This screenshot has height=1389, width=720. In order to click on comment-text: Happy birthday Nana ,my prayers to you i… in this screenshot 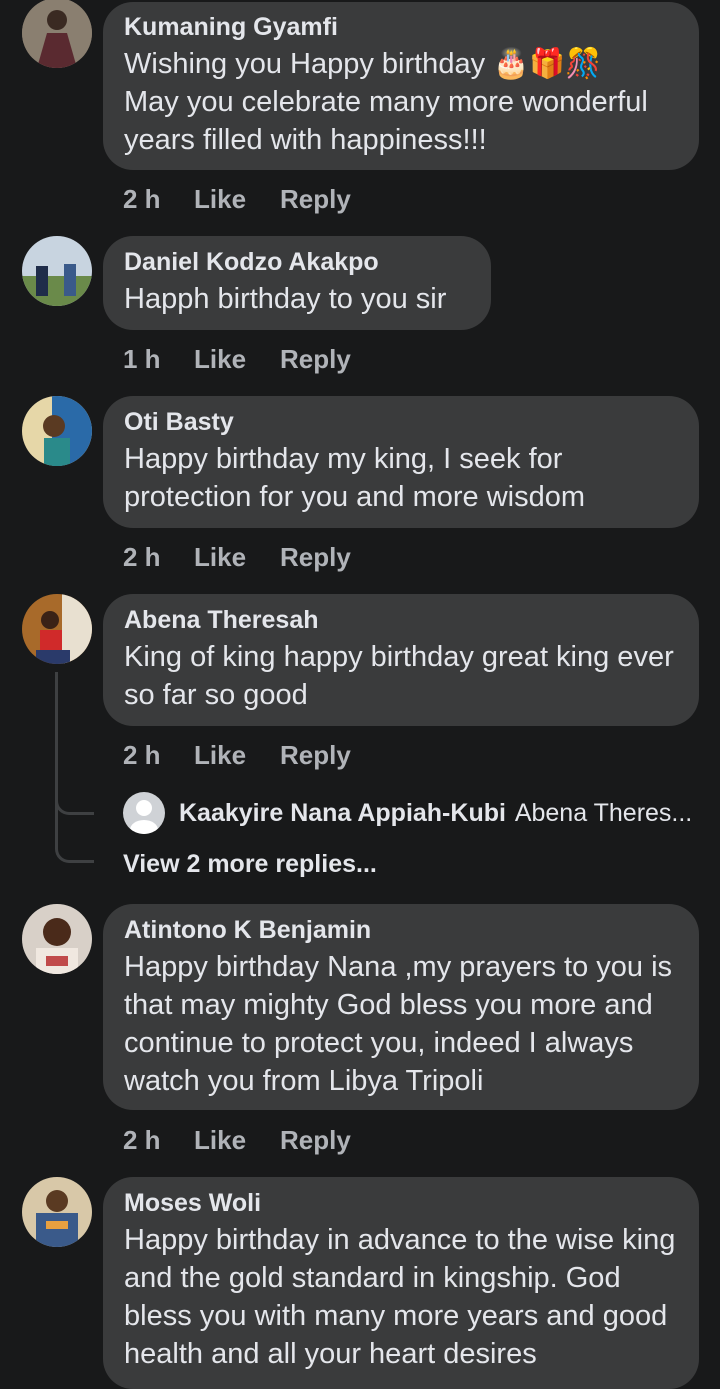, I will do `click(402, 1024)`.